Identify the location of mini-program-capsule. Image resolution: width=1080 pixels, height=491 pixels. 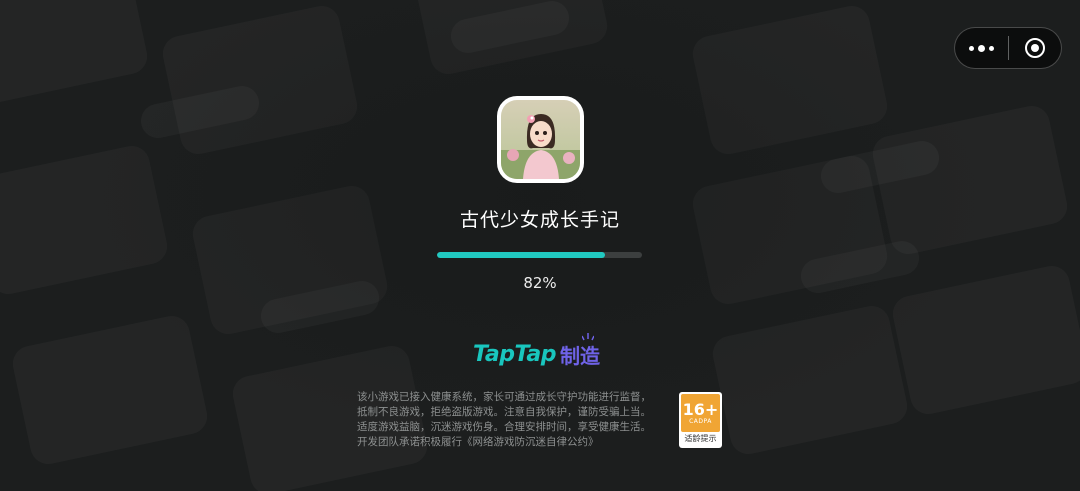
(1008, 48).